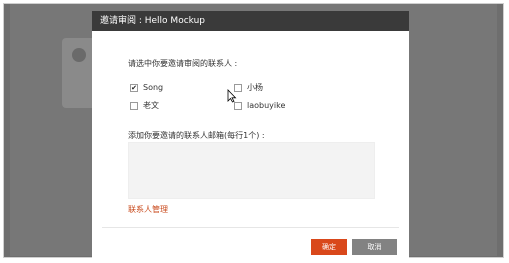  I want to click on contact-name: laobuyike, so click(266, 105).